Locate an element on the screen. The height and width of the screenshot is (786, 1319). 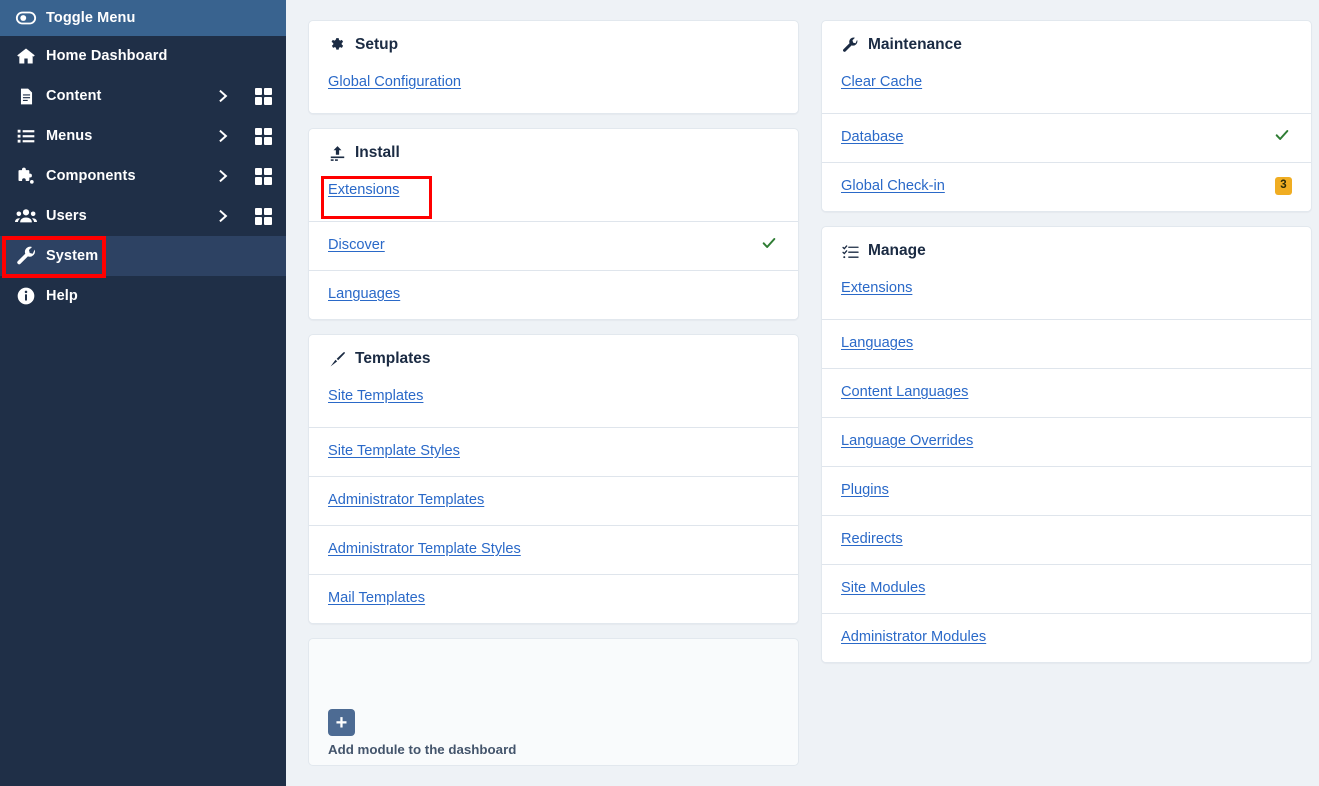
row-install-languages: Languages is located at coordinates (553, 294).